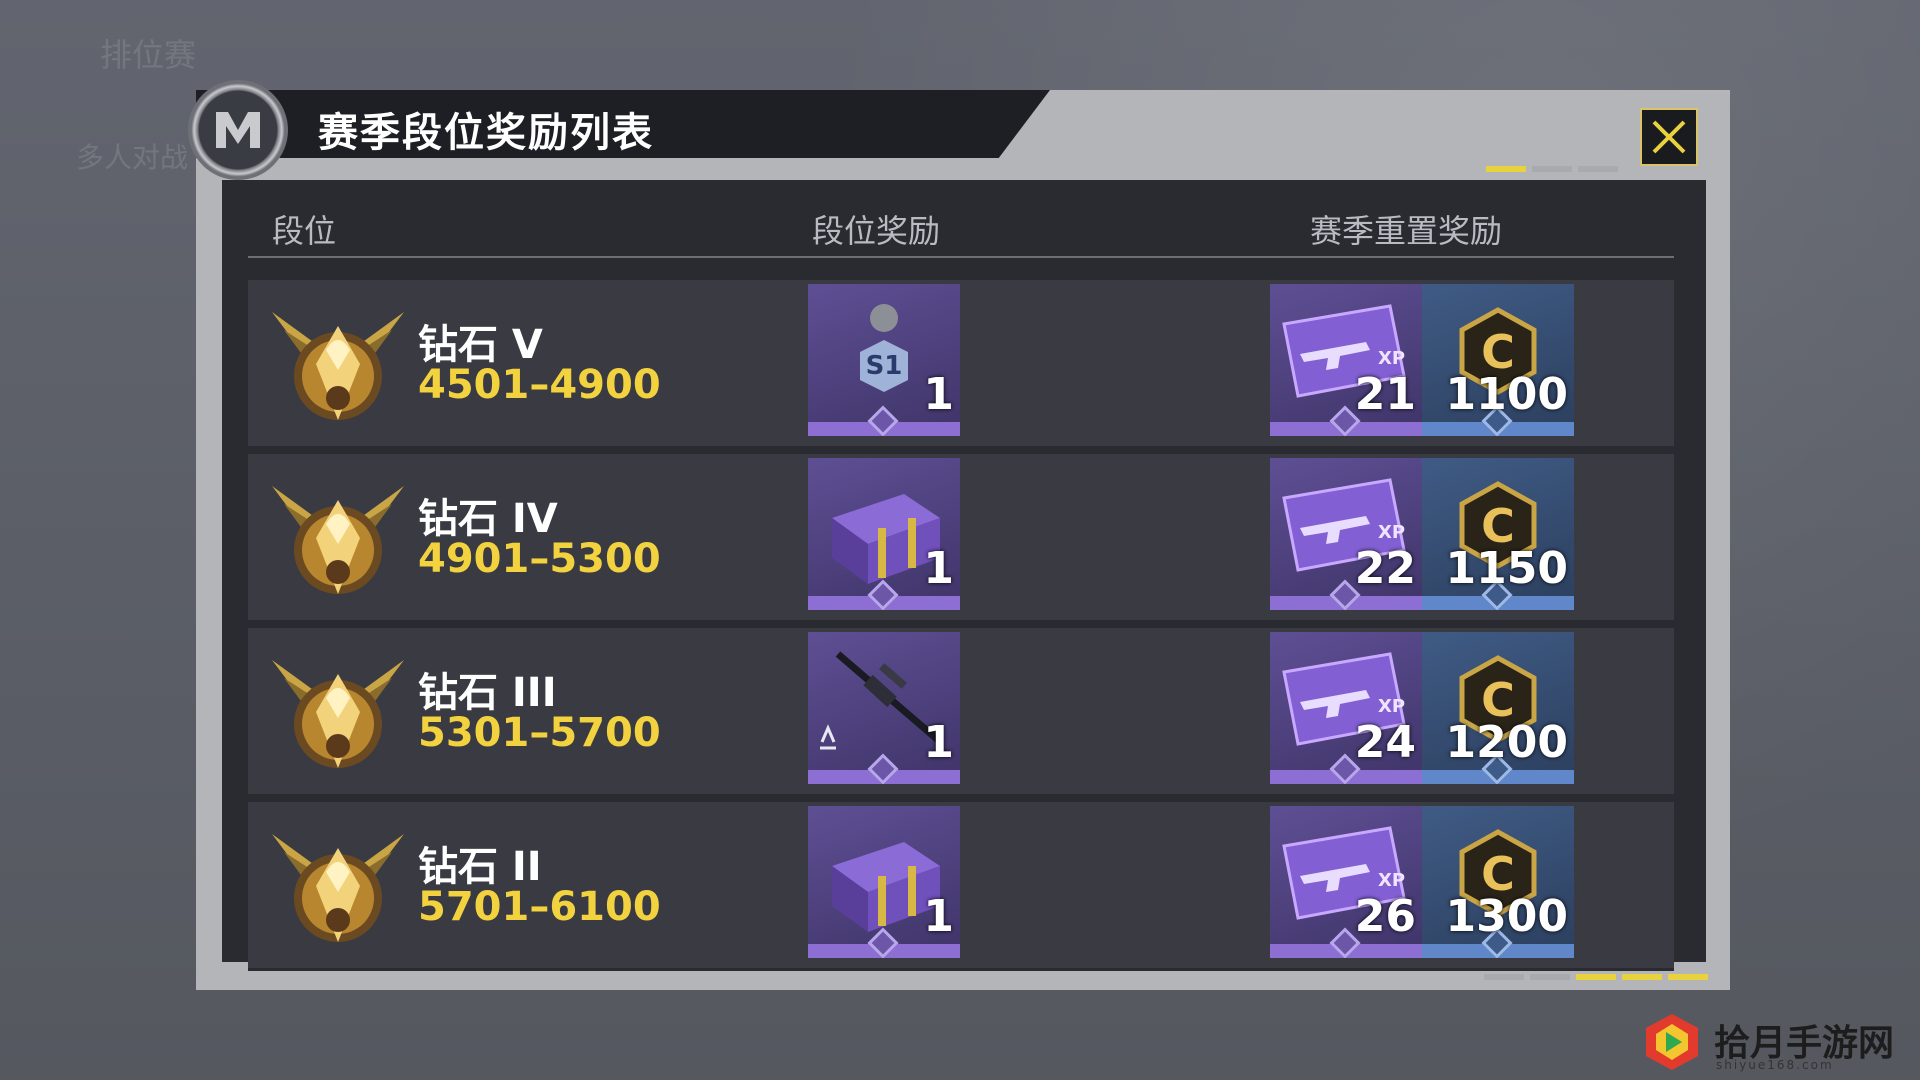 The width and height of the screenshot is (1920, 1080). Describe the element at coordinates (1506, 916) in the screenshot. I see `item-quantity: 1300` at that location.